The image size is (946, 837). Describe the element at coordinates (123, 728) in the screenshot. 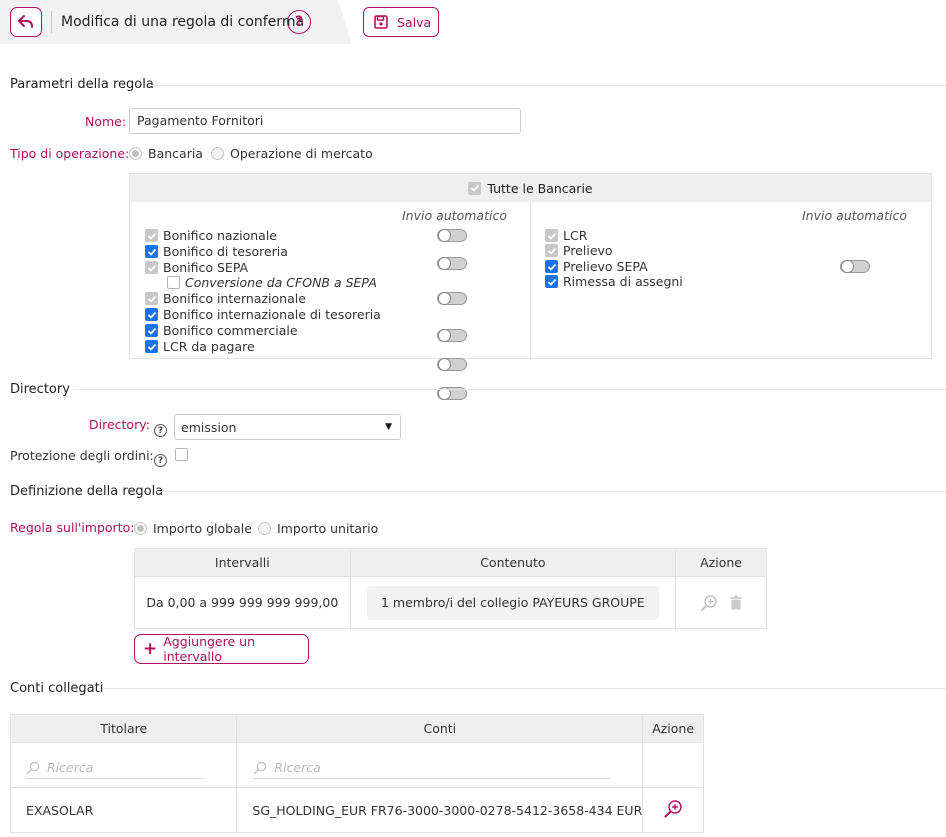

I see `column-header-holder: Titolare` at that location.